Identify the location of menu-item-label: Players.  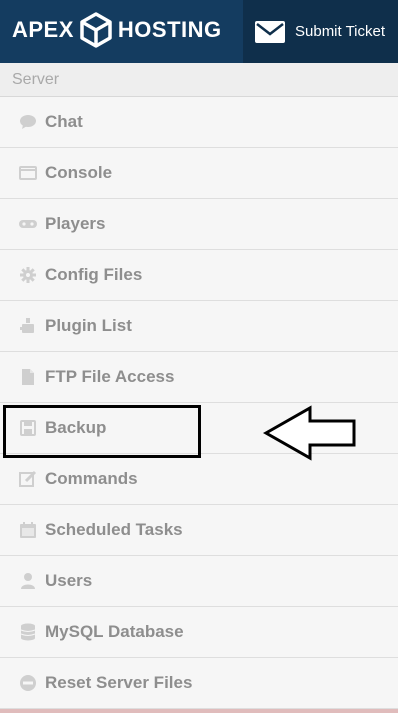
(75, 223).